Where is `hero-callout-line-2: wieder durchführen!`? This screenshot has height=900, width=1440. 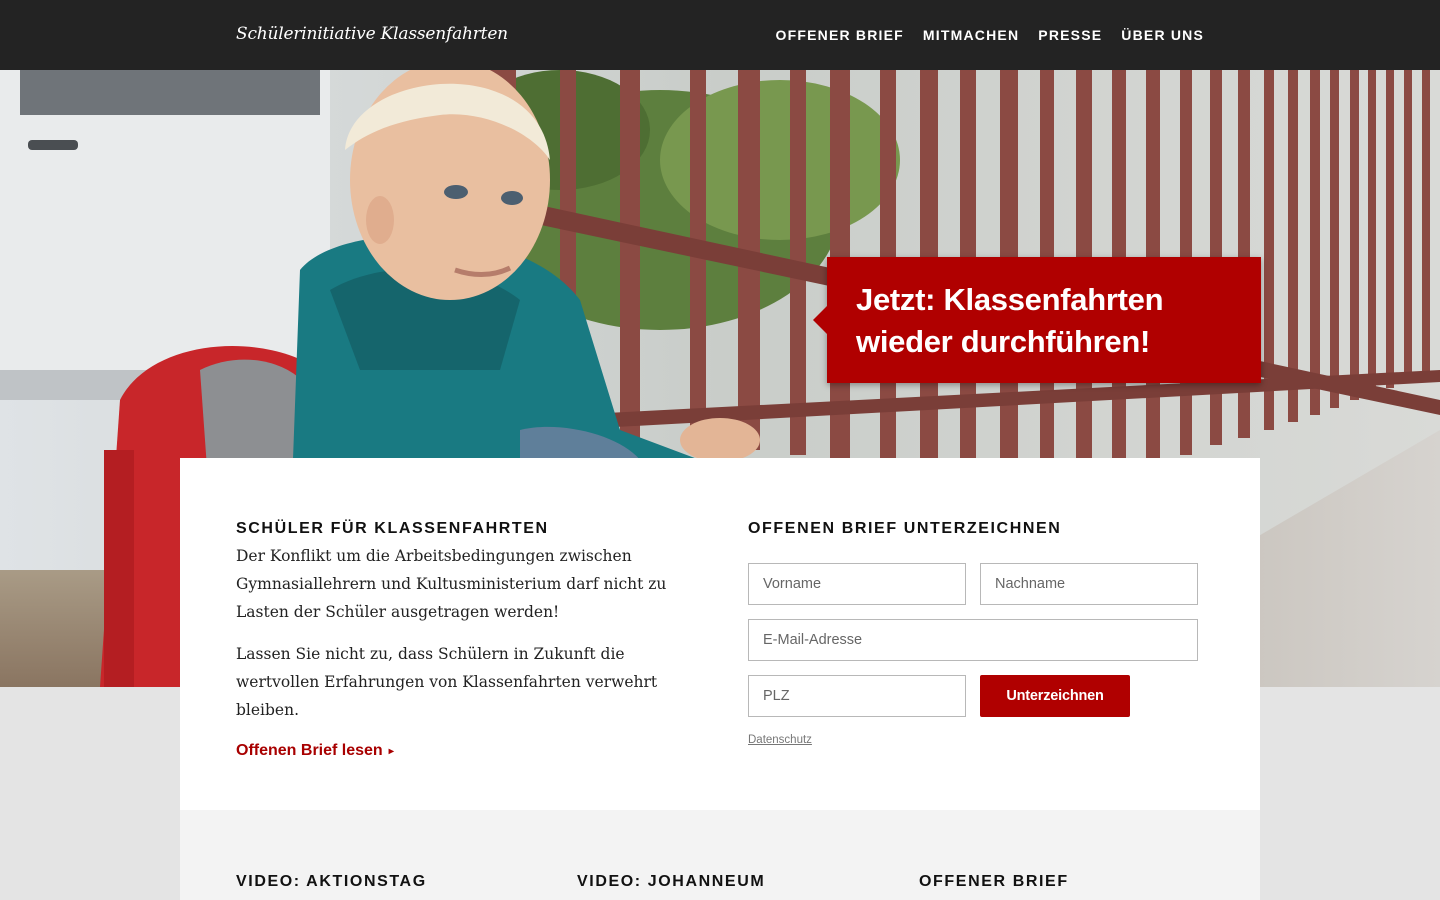
hero-callout-line-2: wieder durchführen! is located at coordinates (1003, 341).